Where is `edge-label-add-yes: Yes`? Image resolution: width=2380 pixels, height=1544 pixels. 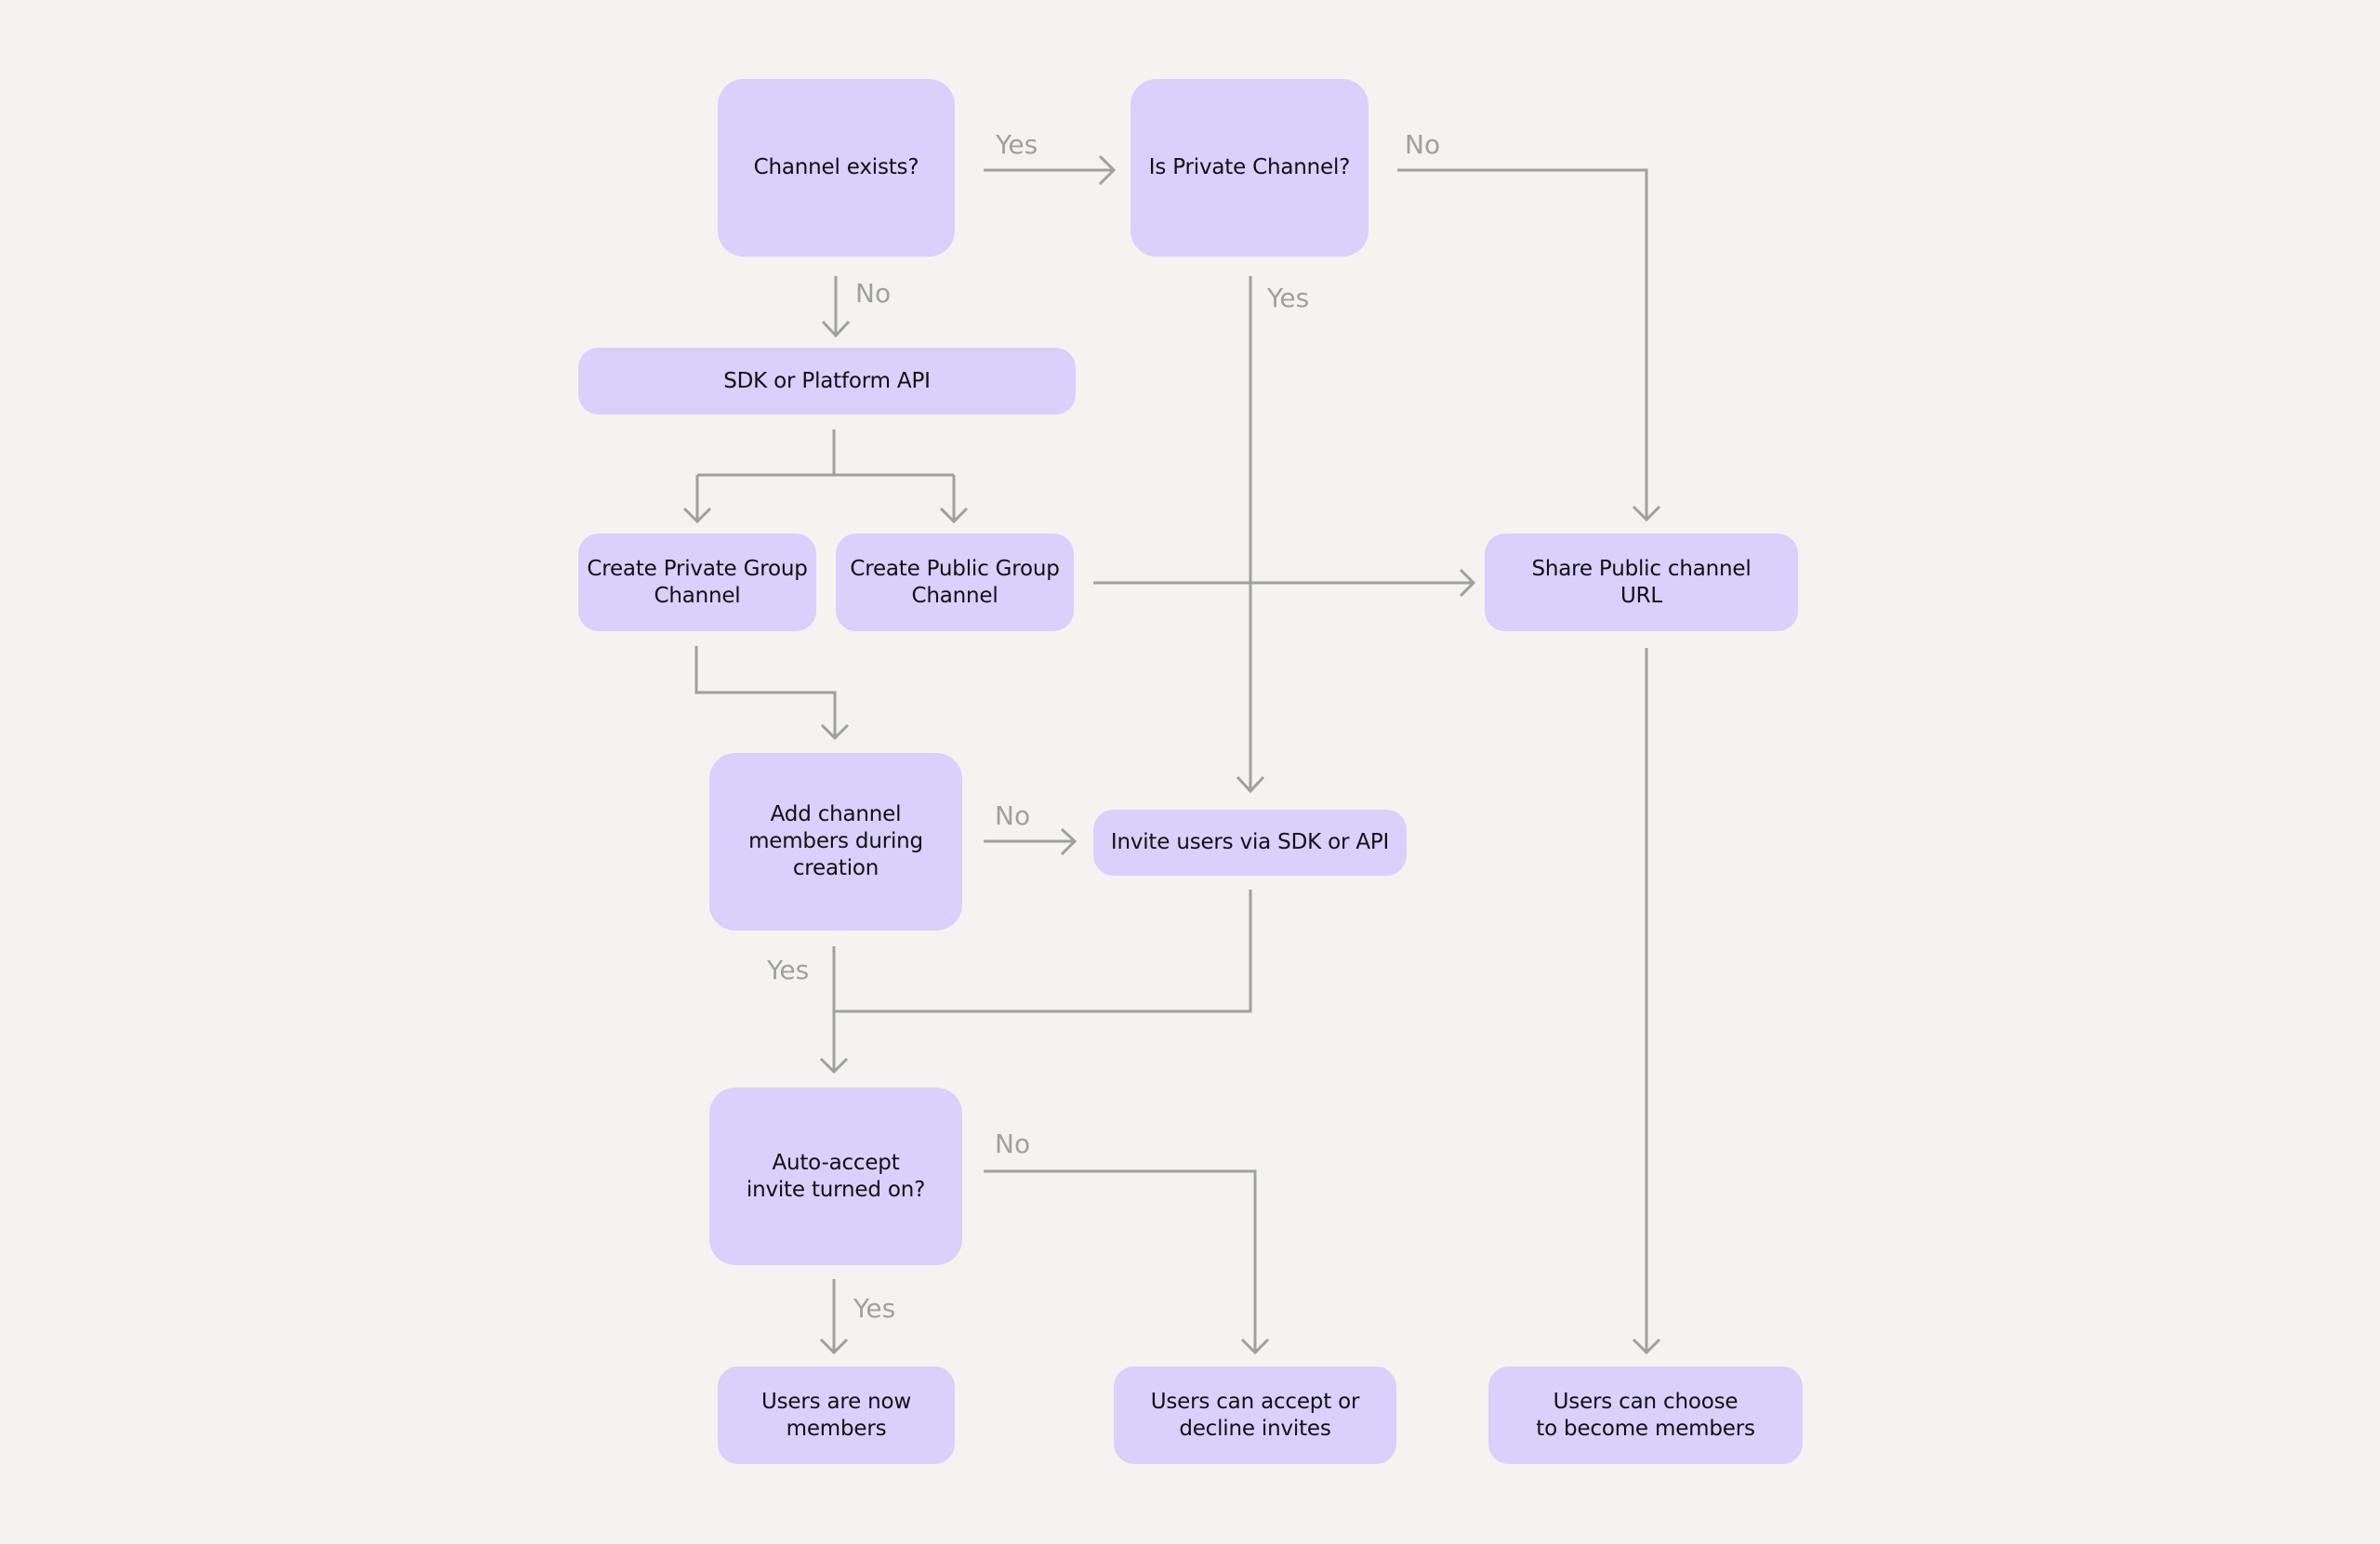 edge-label-add-yes: Yes is located at coordinates (788, 970).